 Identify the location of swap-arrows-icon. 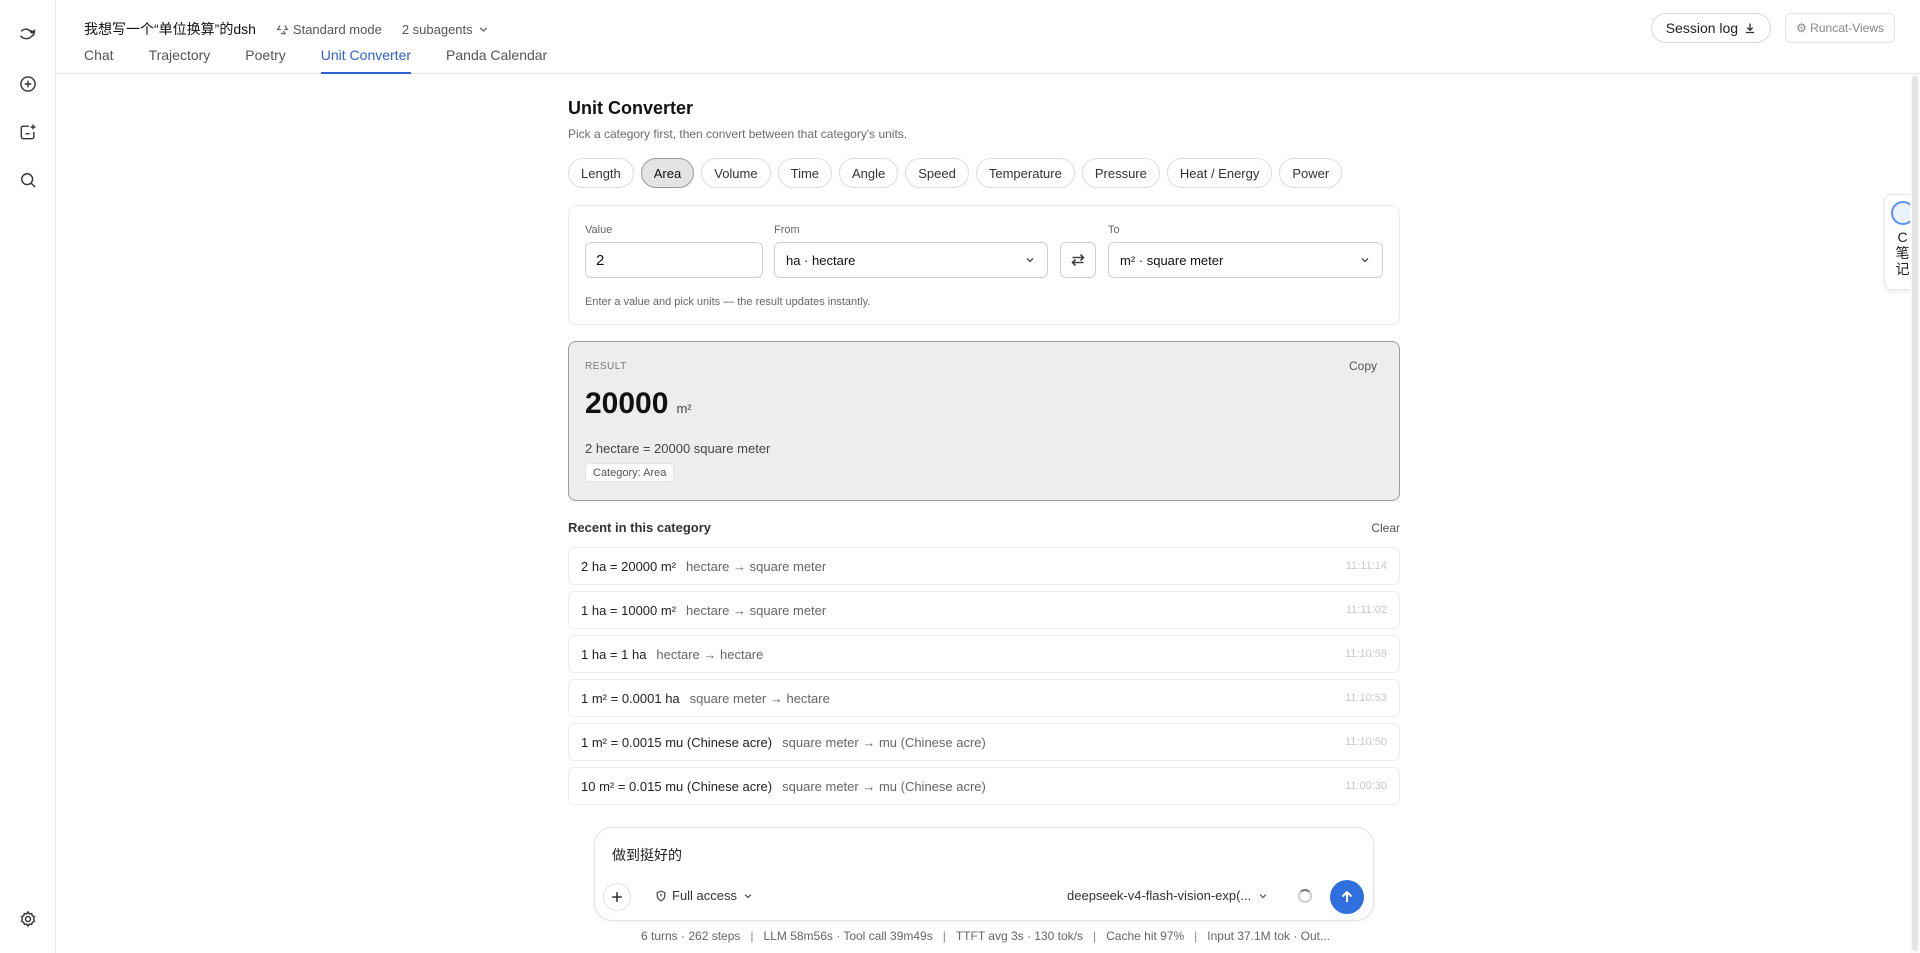
(1078, 260).